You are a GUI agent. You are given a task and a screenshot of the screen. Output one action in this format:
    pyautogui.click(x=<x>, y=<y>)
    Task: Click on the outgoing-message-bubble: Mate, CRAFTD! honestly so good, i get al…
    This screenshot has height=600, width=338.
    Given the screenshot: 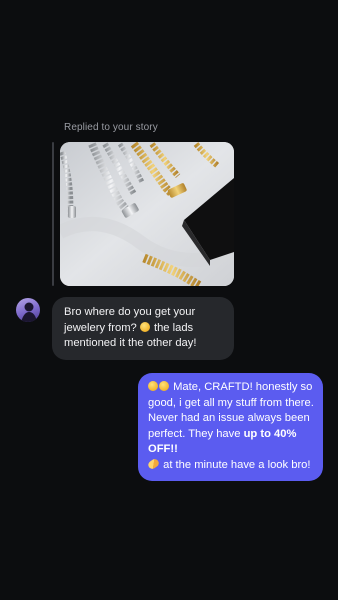 What is the action you would take?
    pyautogui.click(x=230, y=427)
    